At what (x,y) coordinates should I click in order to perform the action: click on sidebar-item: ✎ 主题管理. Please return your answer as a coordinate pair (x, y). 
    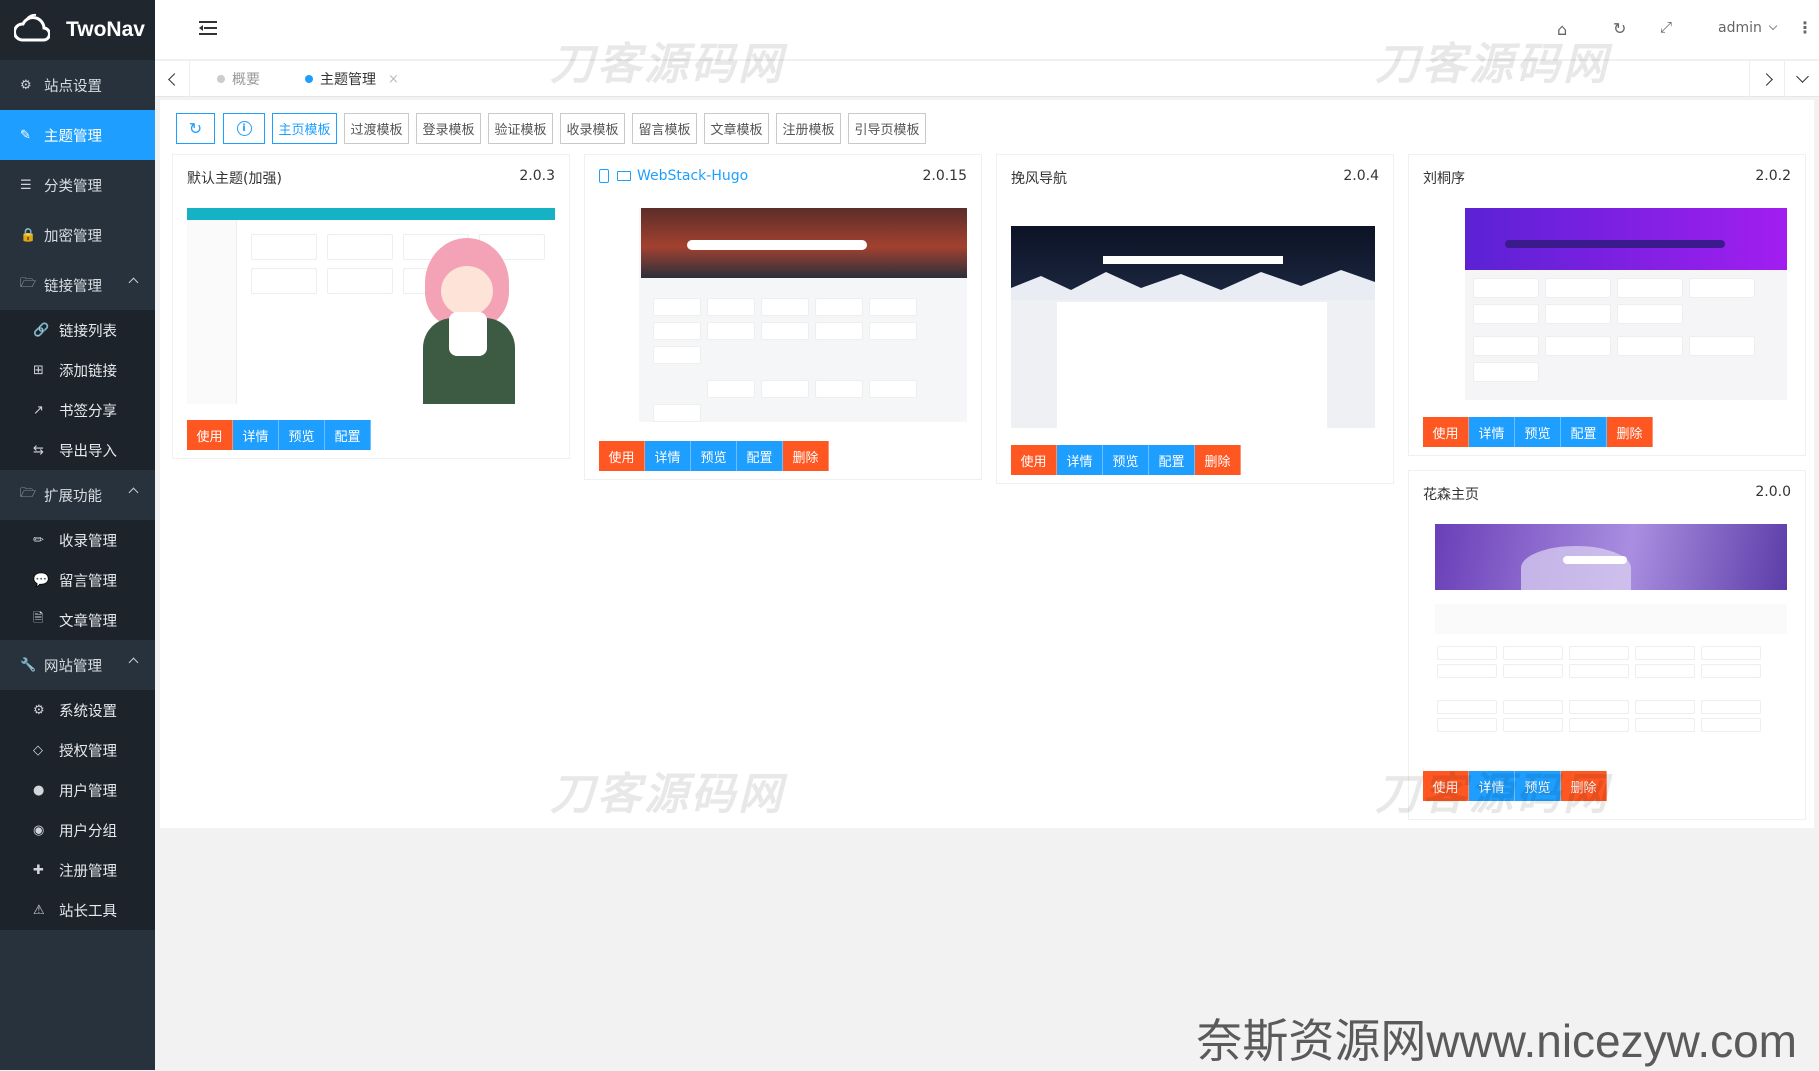
    Looking at the image, I should click on (77, 135).